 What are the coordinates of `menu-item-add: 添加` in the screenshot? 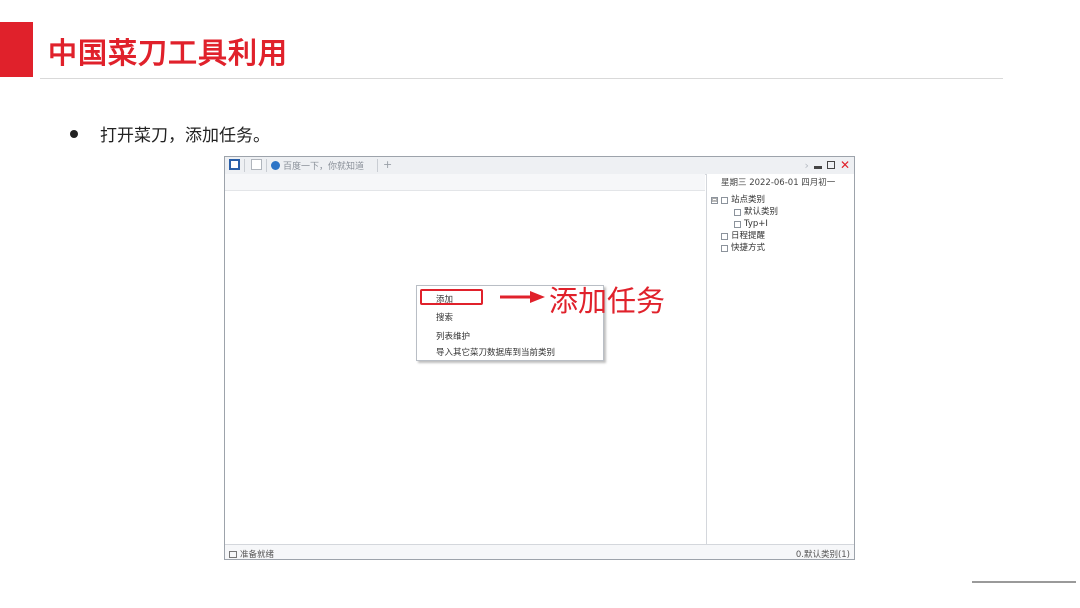 It's located at (444, 299).